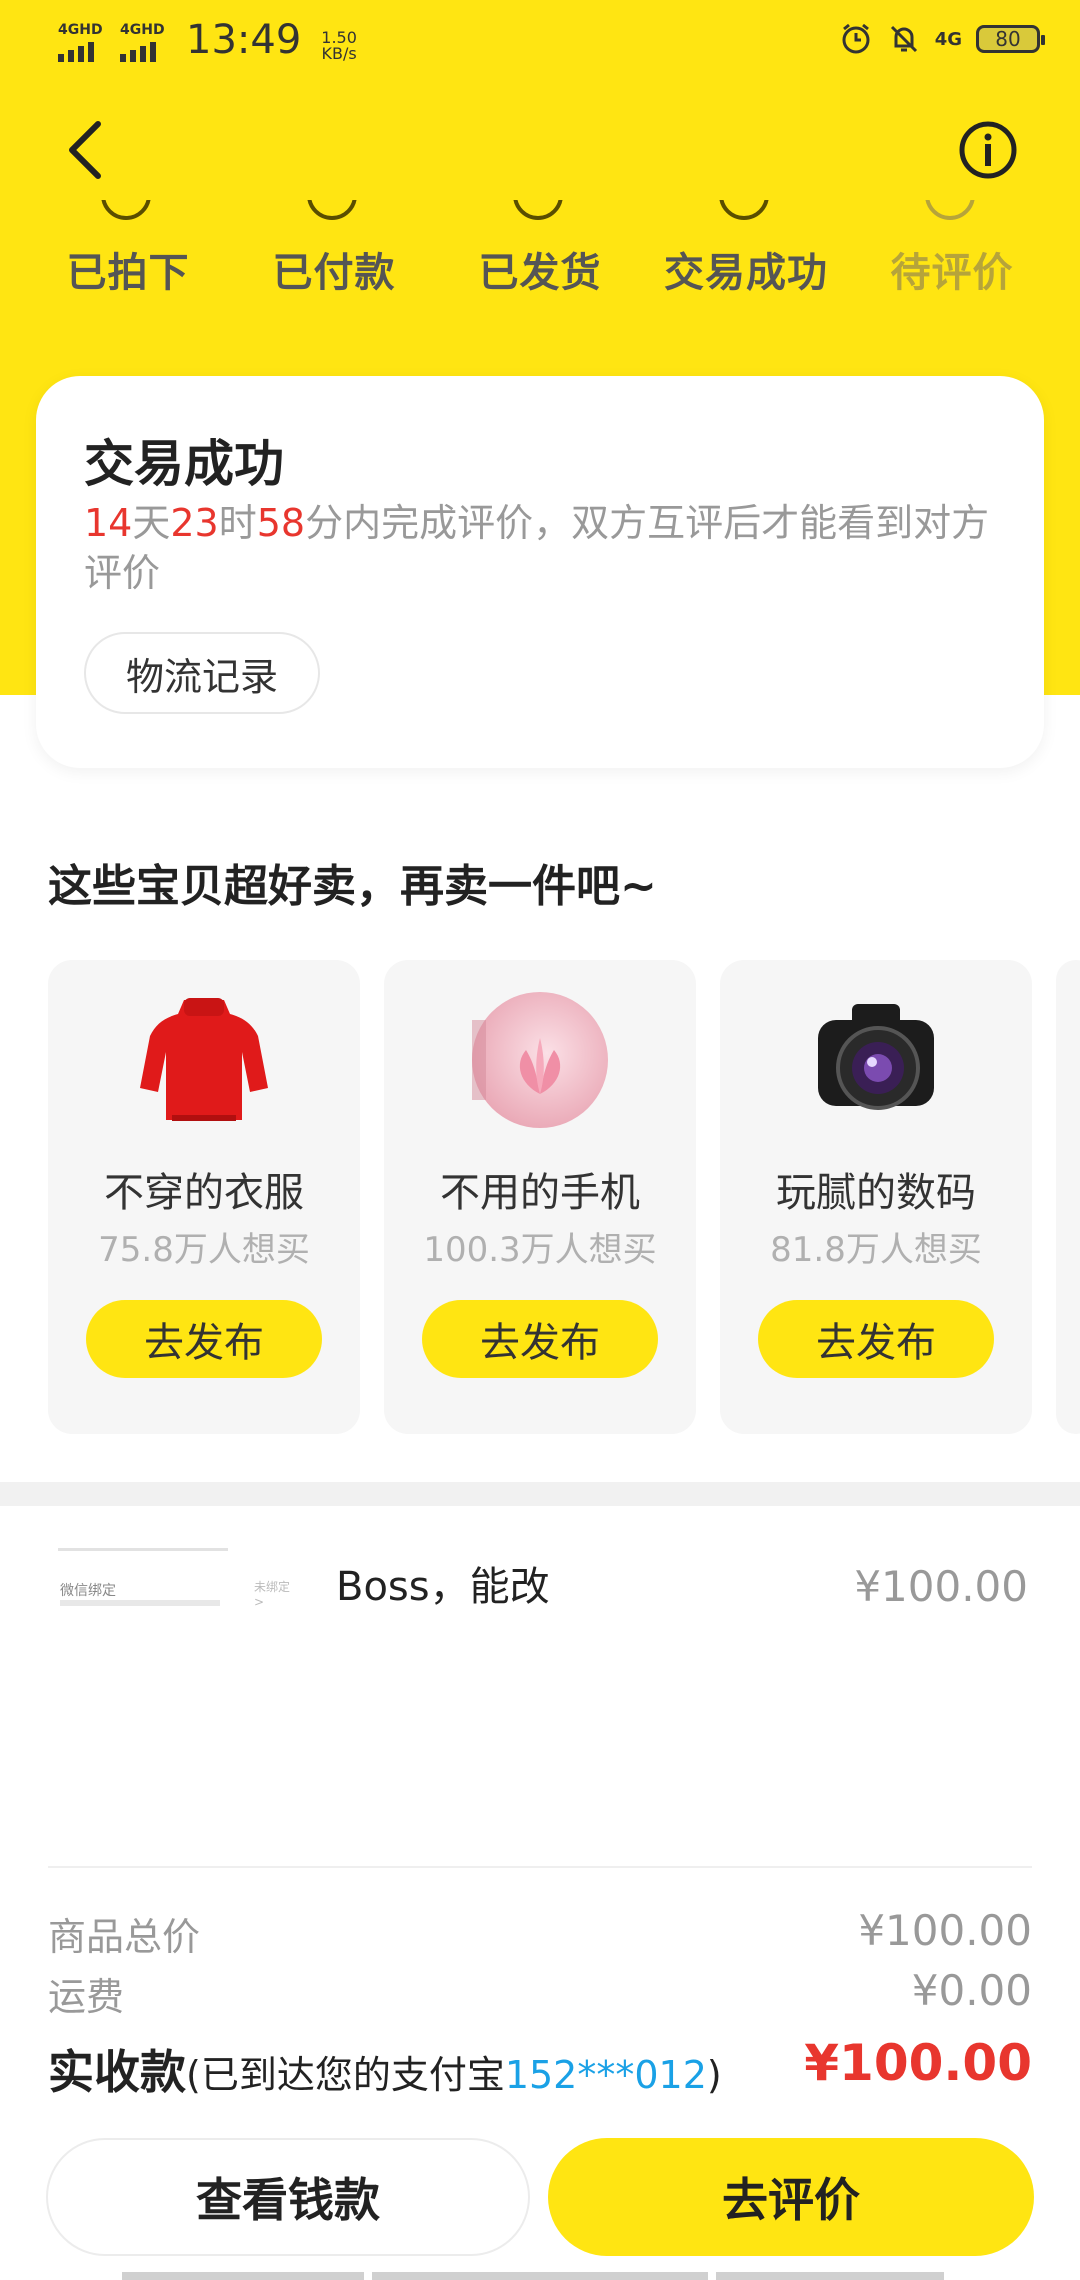  Describe the element at coordinates (540, 1994) in the screenshot. I see `shipping-row: 运费 ¥0.00` at that location.